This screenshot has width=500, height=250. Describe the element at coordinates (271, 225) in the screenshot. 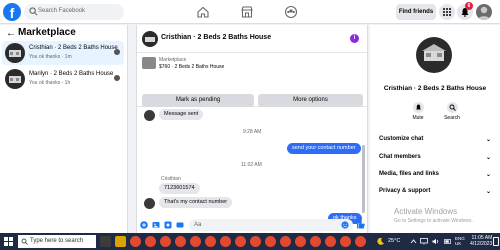

I see `message-input: Aa` at that location.